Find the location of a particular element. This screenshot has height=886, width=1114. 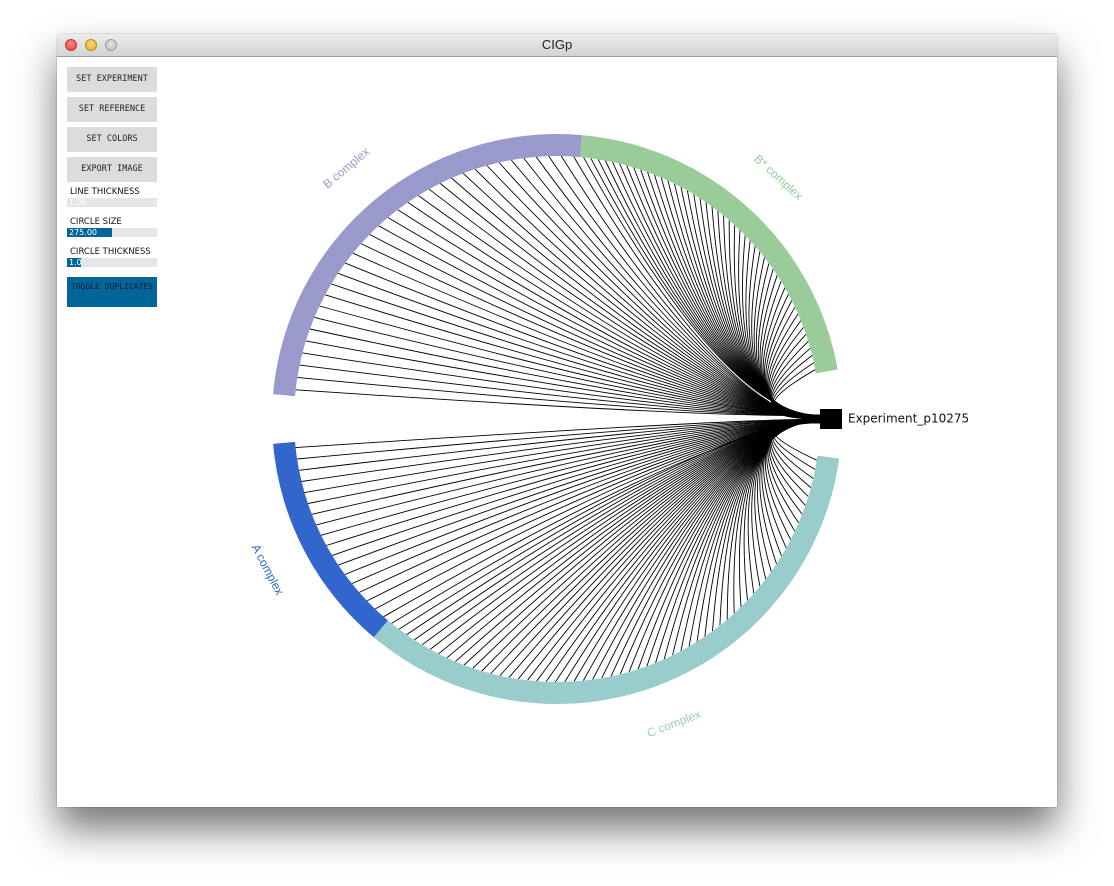

window-title: CIGp is located at coordinates (557, 44).